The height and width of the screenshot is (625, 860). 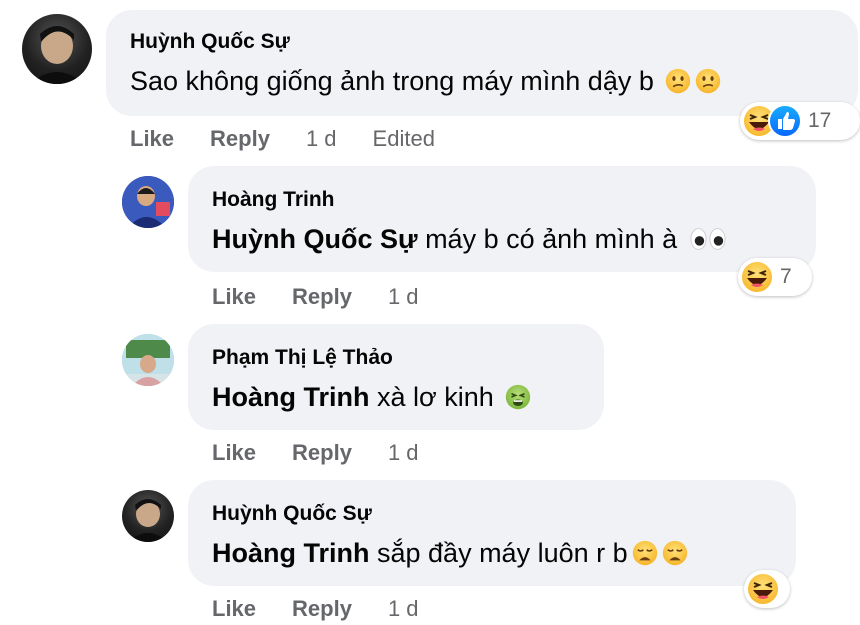 I want to click on comment-text: Hoàng Trinh xà lơ kinh, so click(x=371, y=397).